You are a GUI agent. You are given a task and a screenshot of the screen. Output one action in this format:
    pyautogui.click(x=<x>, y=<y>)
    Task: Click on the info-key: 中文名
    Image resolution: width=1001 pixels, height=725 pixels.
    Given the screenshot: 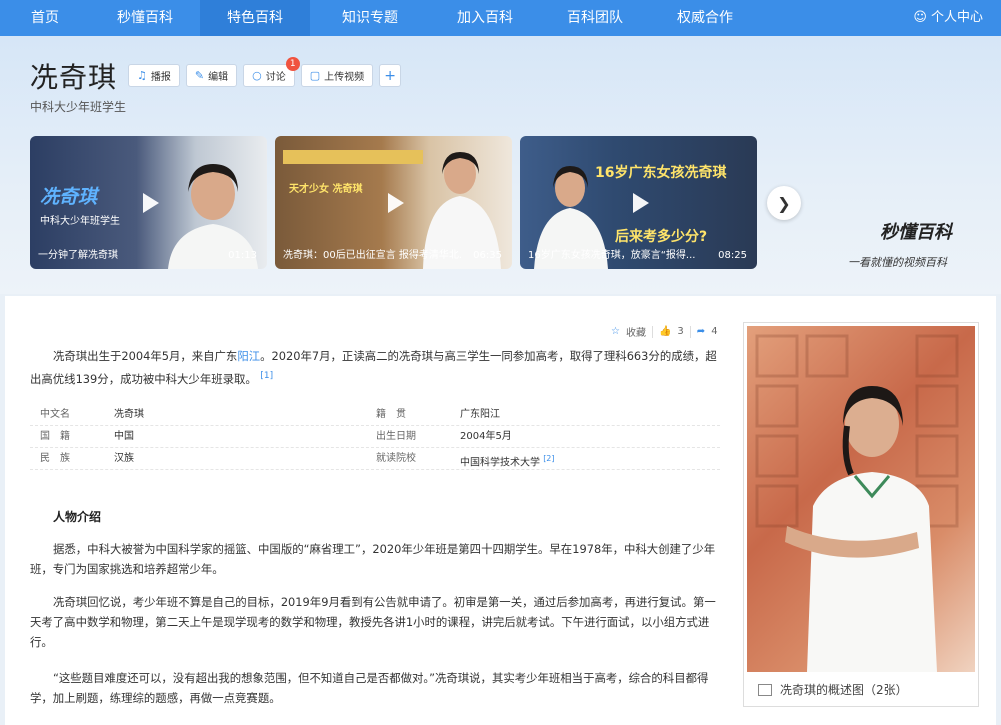 What is the action you would take?
    pyautogui.click(x=55, y=414)
    